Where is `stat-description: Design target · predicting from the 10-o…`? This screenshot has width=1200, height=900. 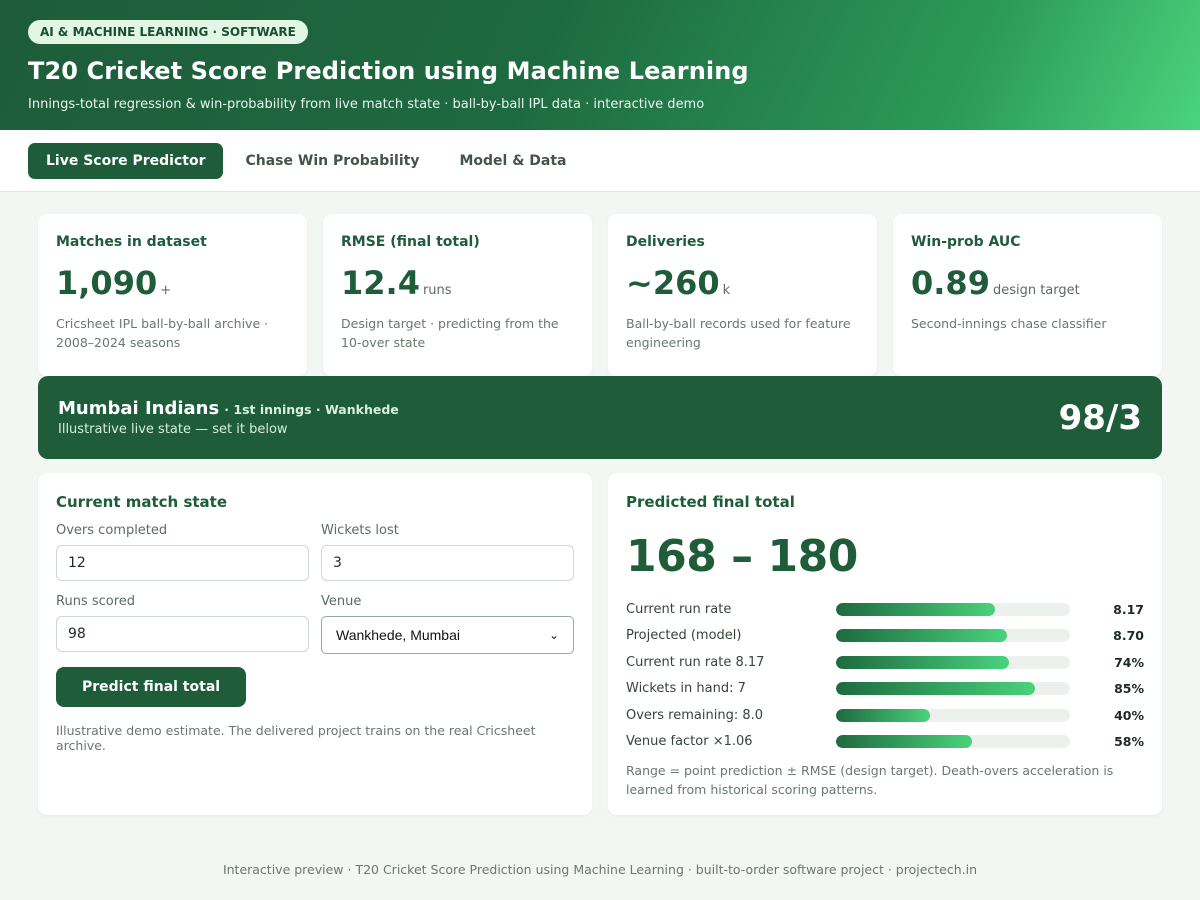
stat-description: Design target · predicting from the 10-o… is located at coordinates (450, 333).